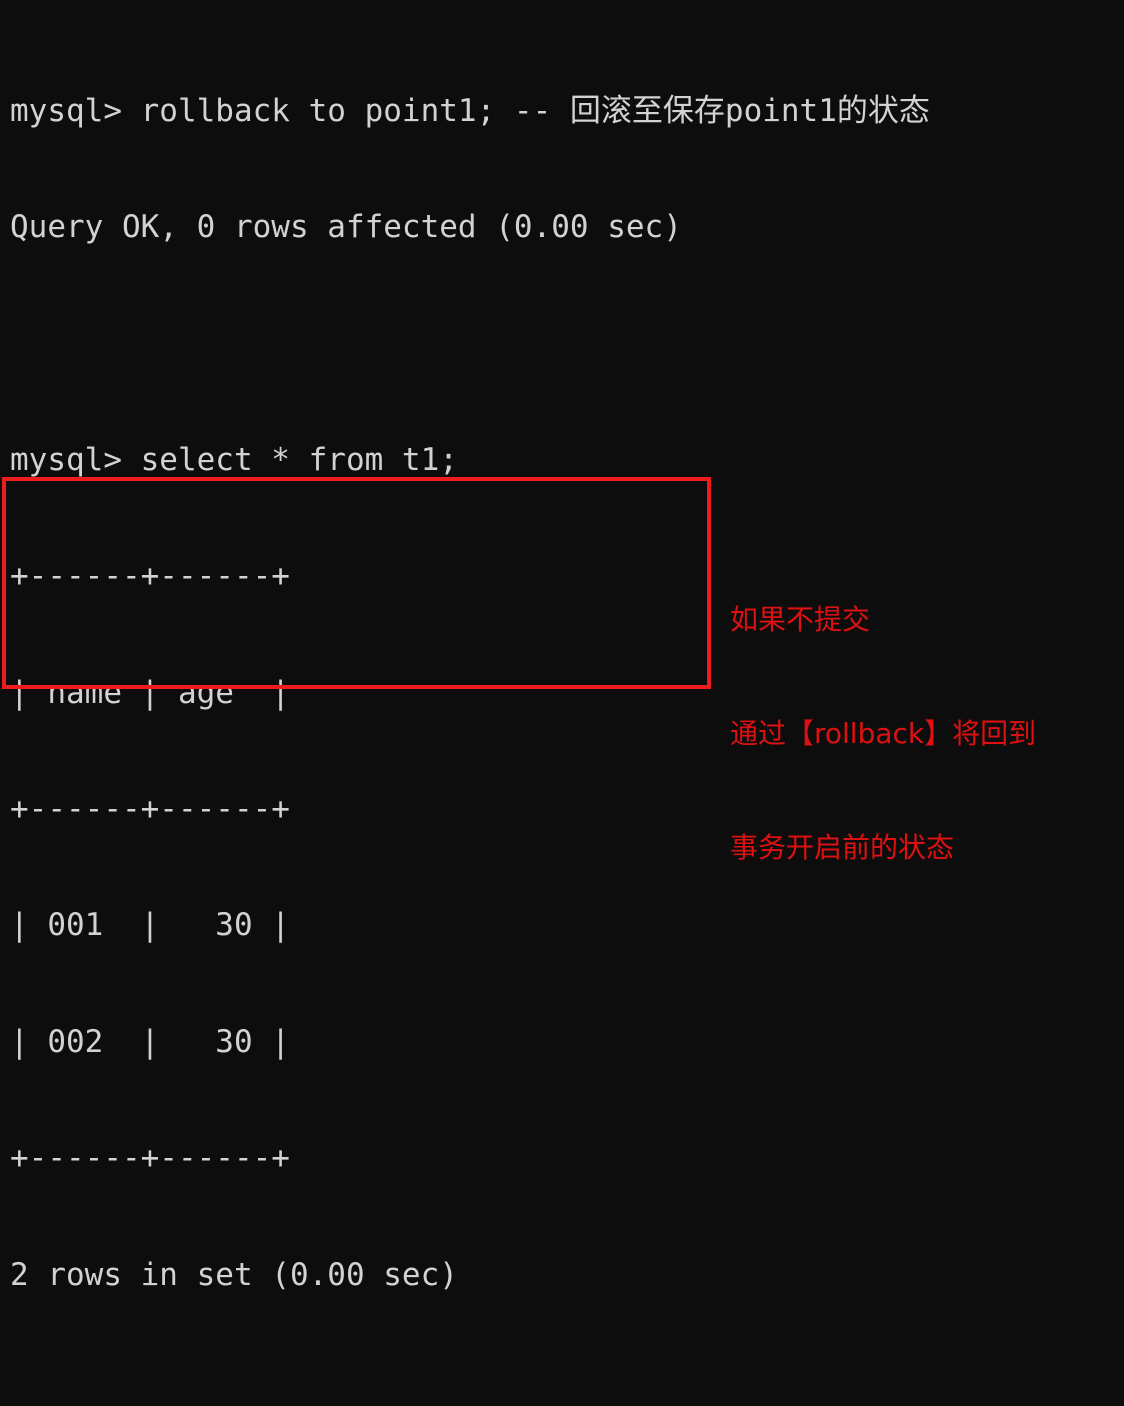 The image size is (1124, 1406). Describe the element at coordinates (234, 459) in the screenshot. I see `terminal-line-select-1: mysql> select * from t1;` at that location.